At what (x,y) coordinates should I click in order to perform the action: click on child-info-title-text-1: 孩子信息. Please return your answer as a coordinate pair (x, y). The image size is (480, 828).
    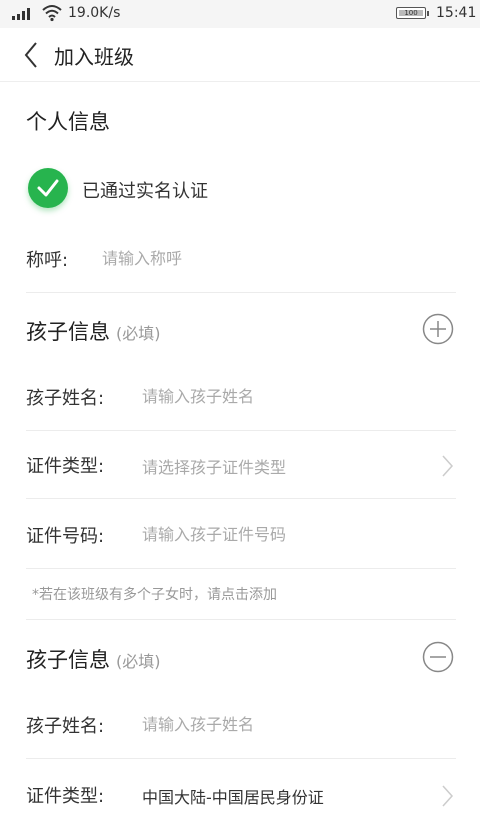
    Looking at the image, I should click on (68, 332).